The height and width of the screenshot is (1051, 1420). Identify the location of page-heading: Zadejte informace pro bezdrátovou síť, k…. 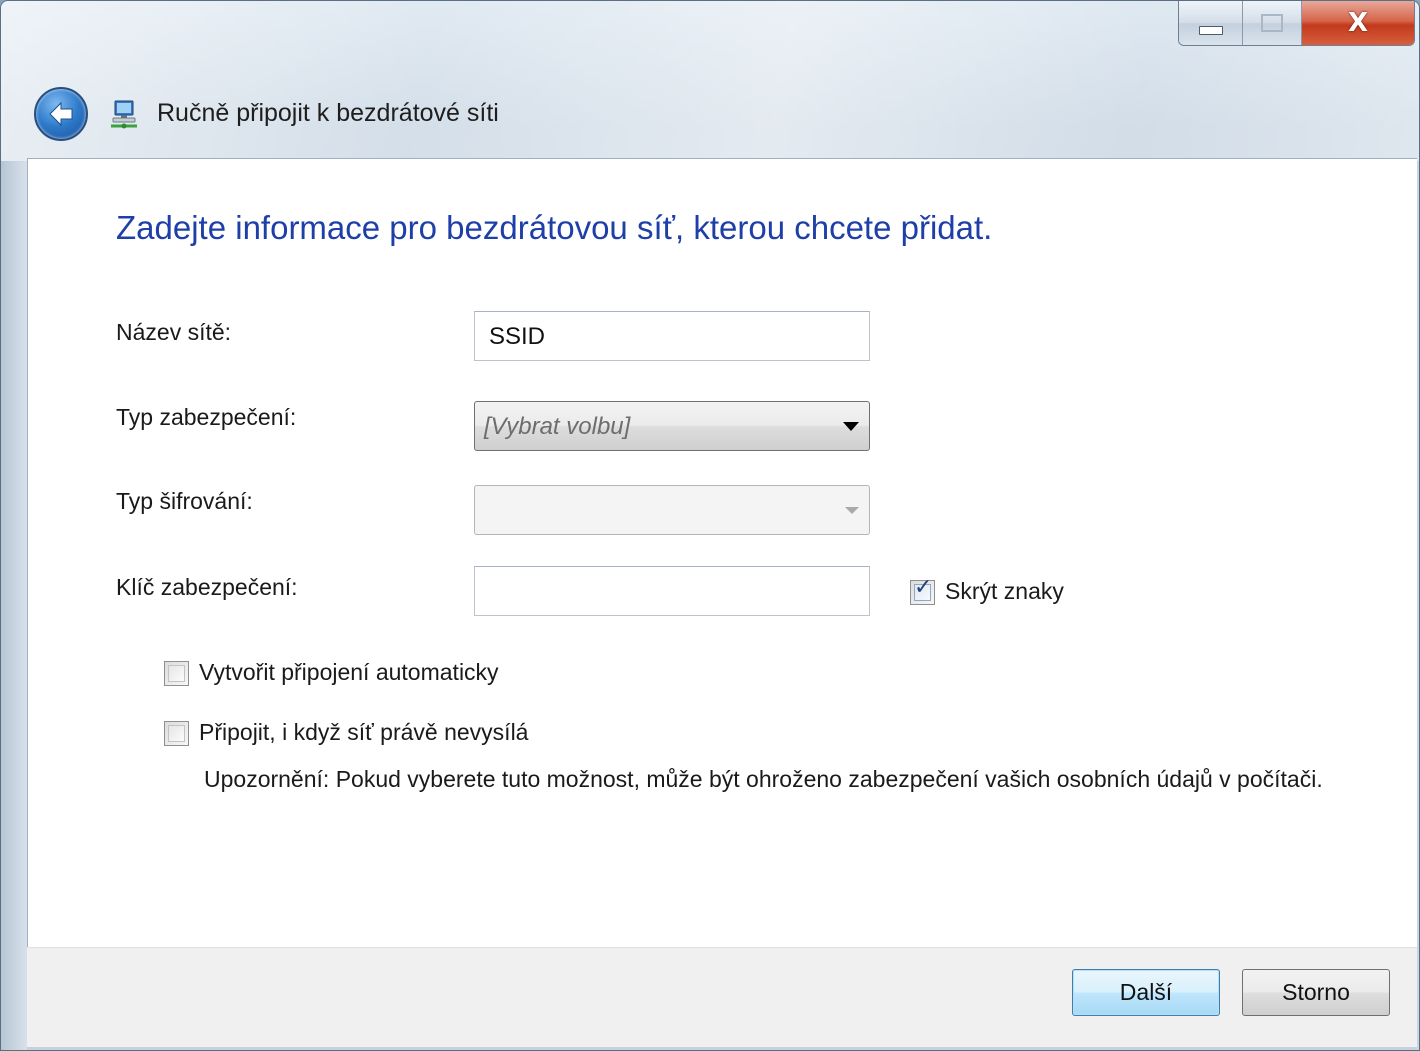
(554, 227).